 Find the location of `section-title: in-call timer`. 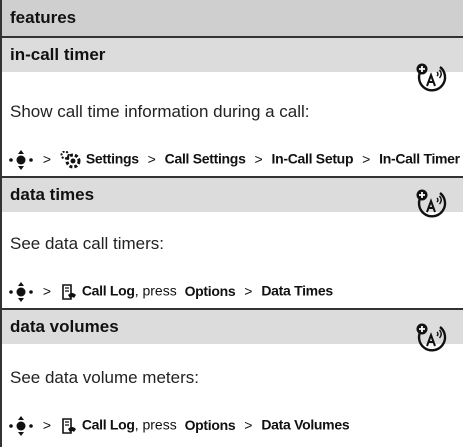

section-title: in-call timer is located at coordinates (58, 54).